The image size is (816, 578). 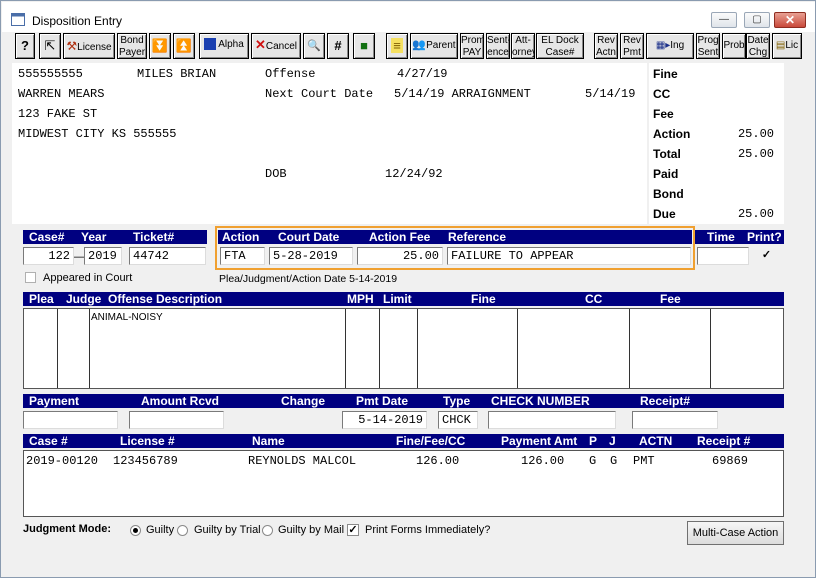 What do you see at coordinates (614, 461) in the screenshot?
I see `history-j: G` at bounding box center [614, 461].